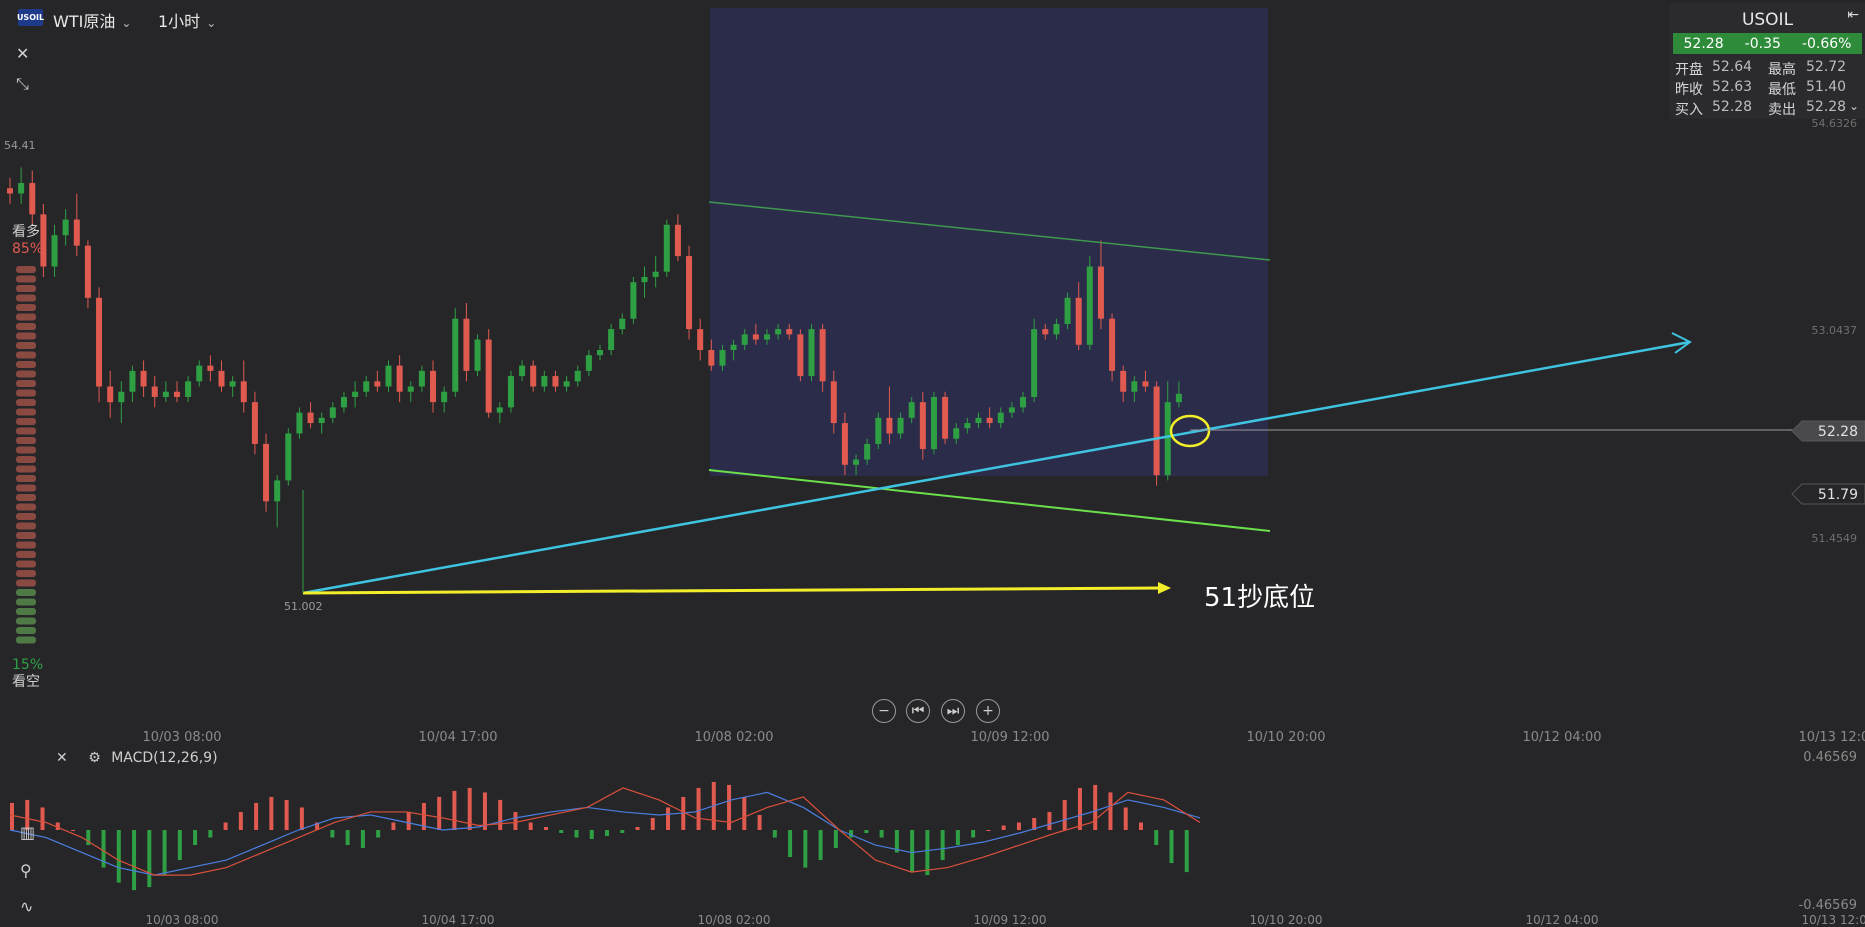 The width and height of the screenshot is (1865, 927). Describe the element at coordinates (1854, 106) in the screenshot. I see `chevron-down-icon: ⌄` at that location.